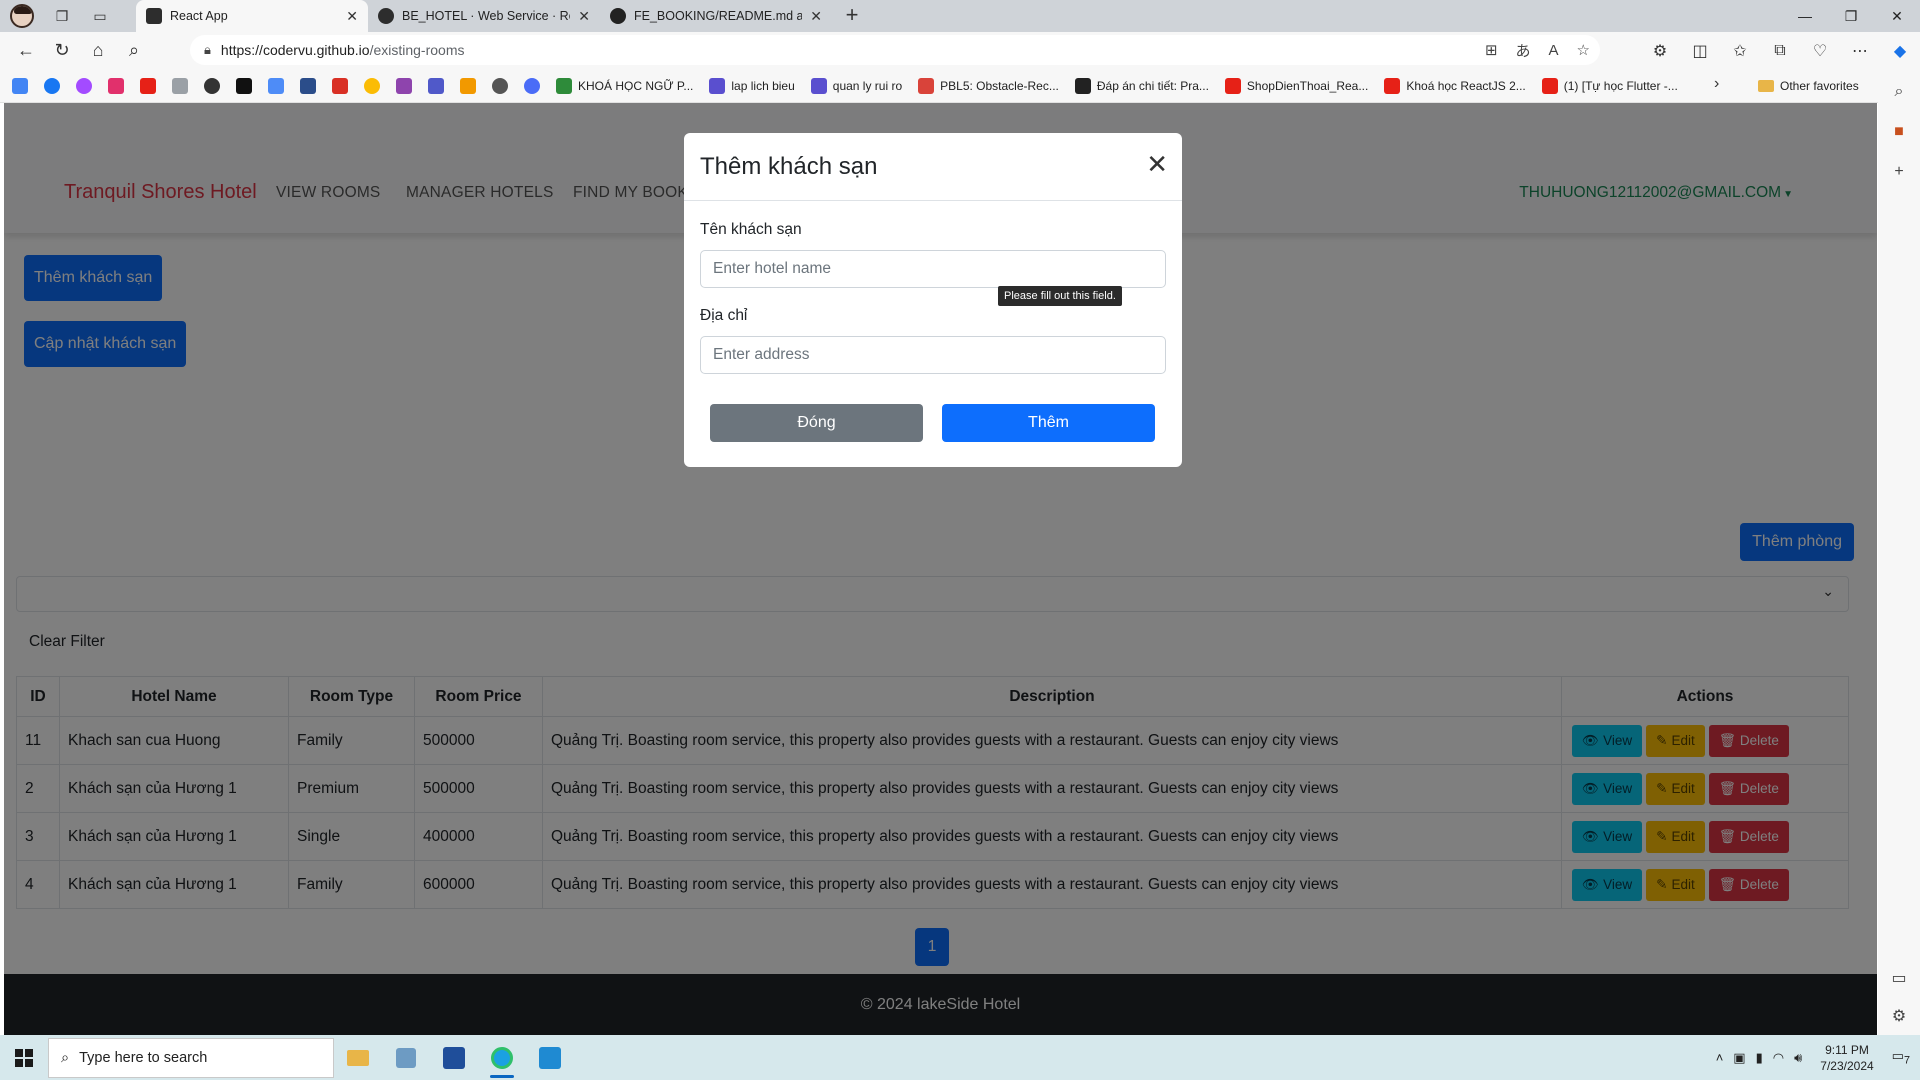 The width and height of the screenshot is (1920, 1080). Describe the element at coordinates (1491, 50) in the screenshot. I see `app-available-icon: ⊞` at that location.